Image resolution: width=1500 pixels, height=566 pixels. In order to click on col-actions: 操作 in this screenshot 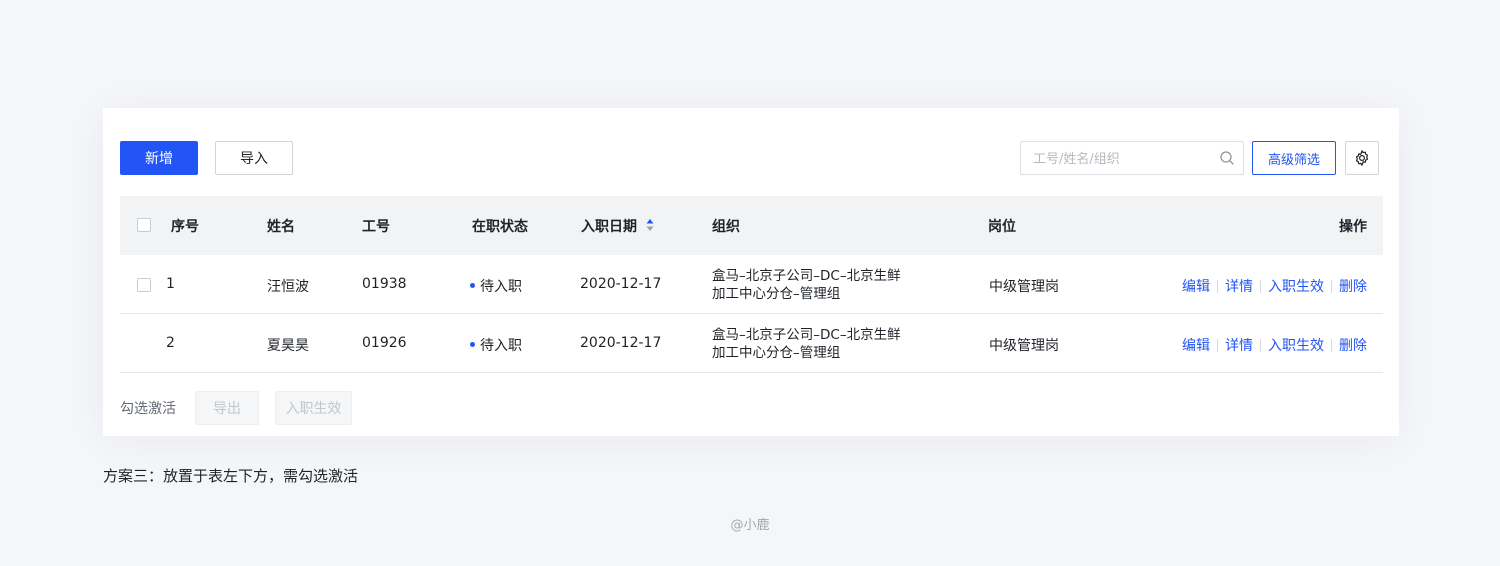, I will do `click(1353, 227)`.